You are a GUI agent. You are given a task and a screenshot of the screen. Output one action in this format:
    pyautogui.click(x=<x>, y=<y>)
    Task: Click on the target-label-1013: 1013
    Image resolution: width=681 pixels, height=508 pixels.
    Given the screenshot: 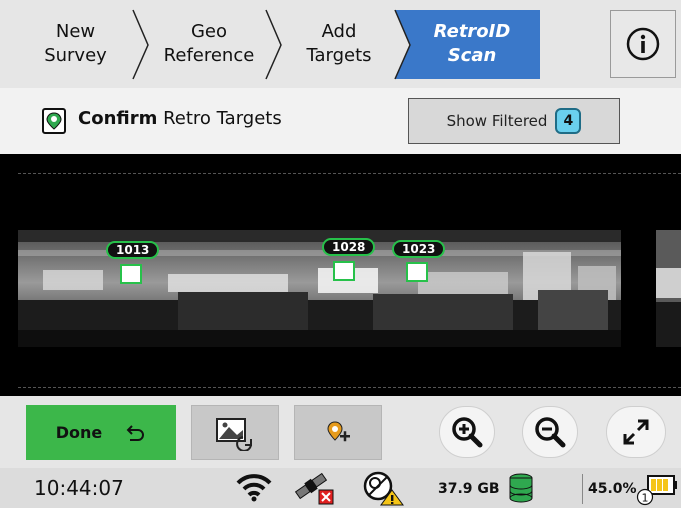 What is the action you would take?
    pyautogui.click(x=133, y=250)
    